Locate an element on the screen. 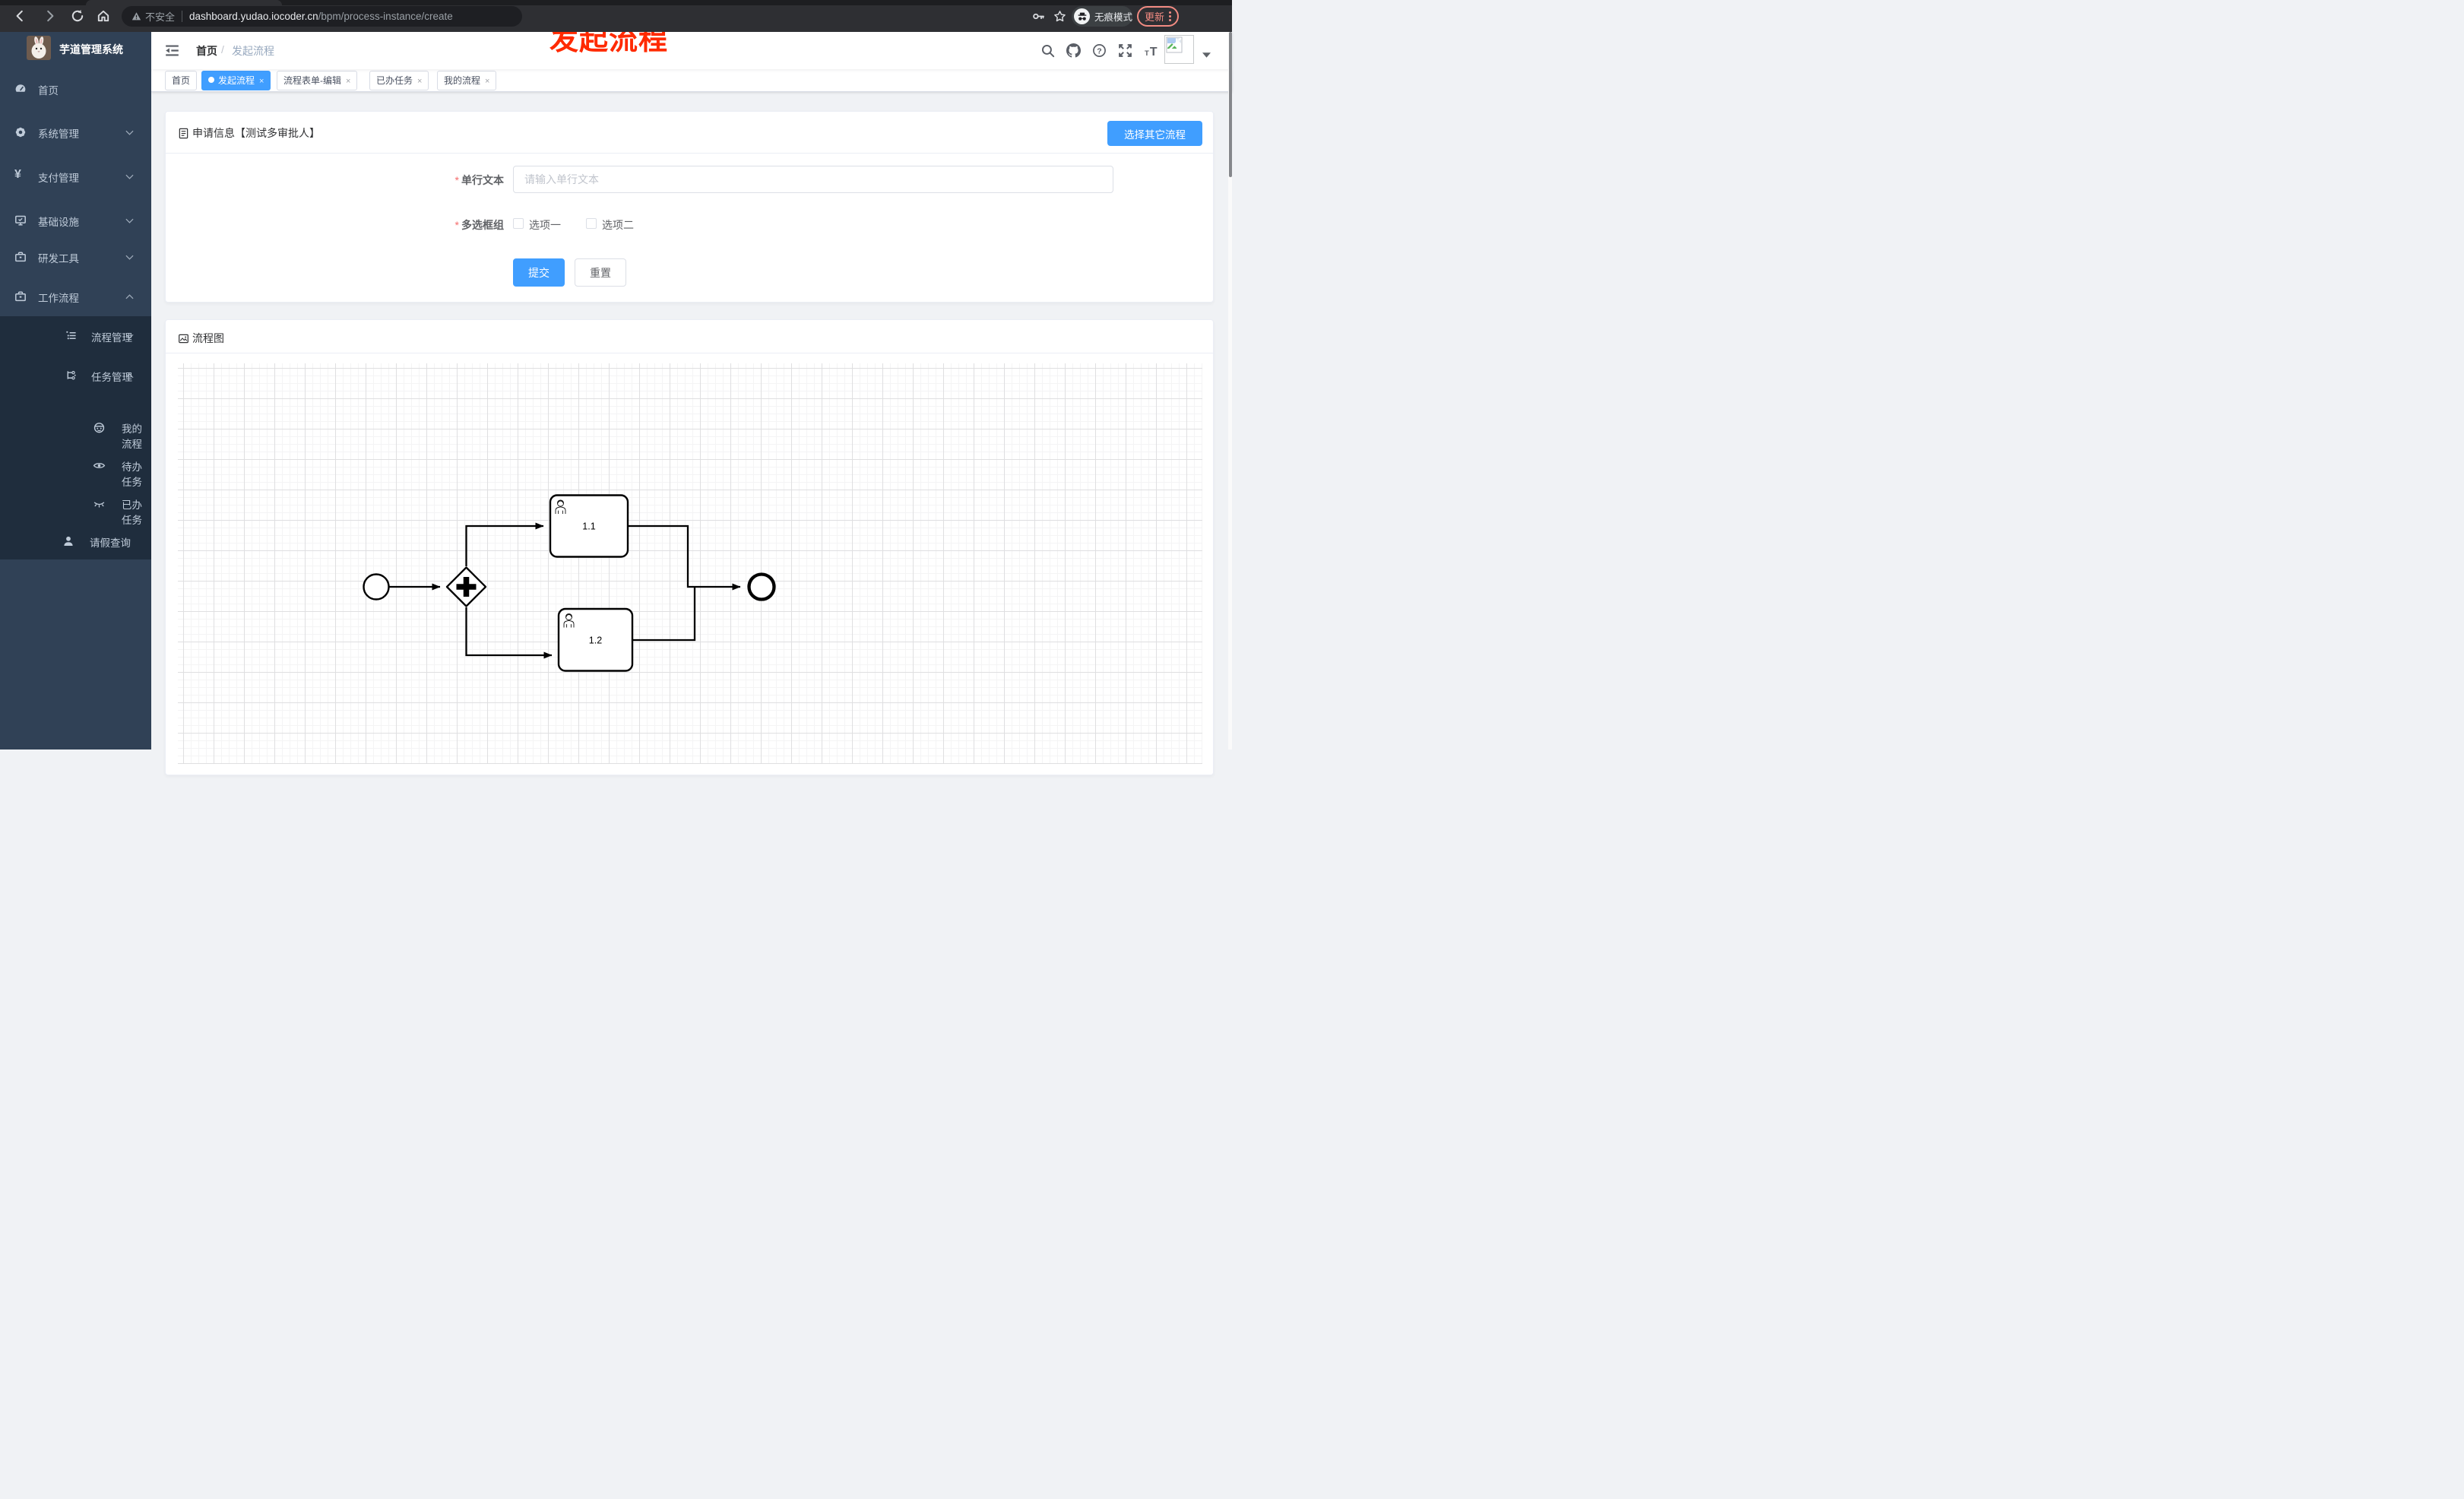 The height and width of the screenshot is (1499, 2464). apply-card-title: 申请信息【测试多审批人】 is located at coordinates (249, 133).